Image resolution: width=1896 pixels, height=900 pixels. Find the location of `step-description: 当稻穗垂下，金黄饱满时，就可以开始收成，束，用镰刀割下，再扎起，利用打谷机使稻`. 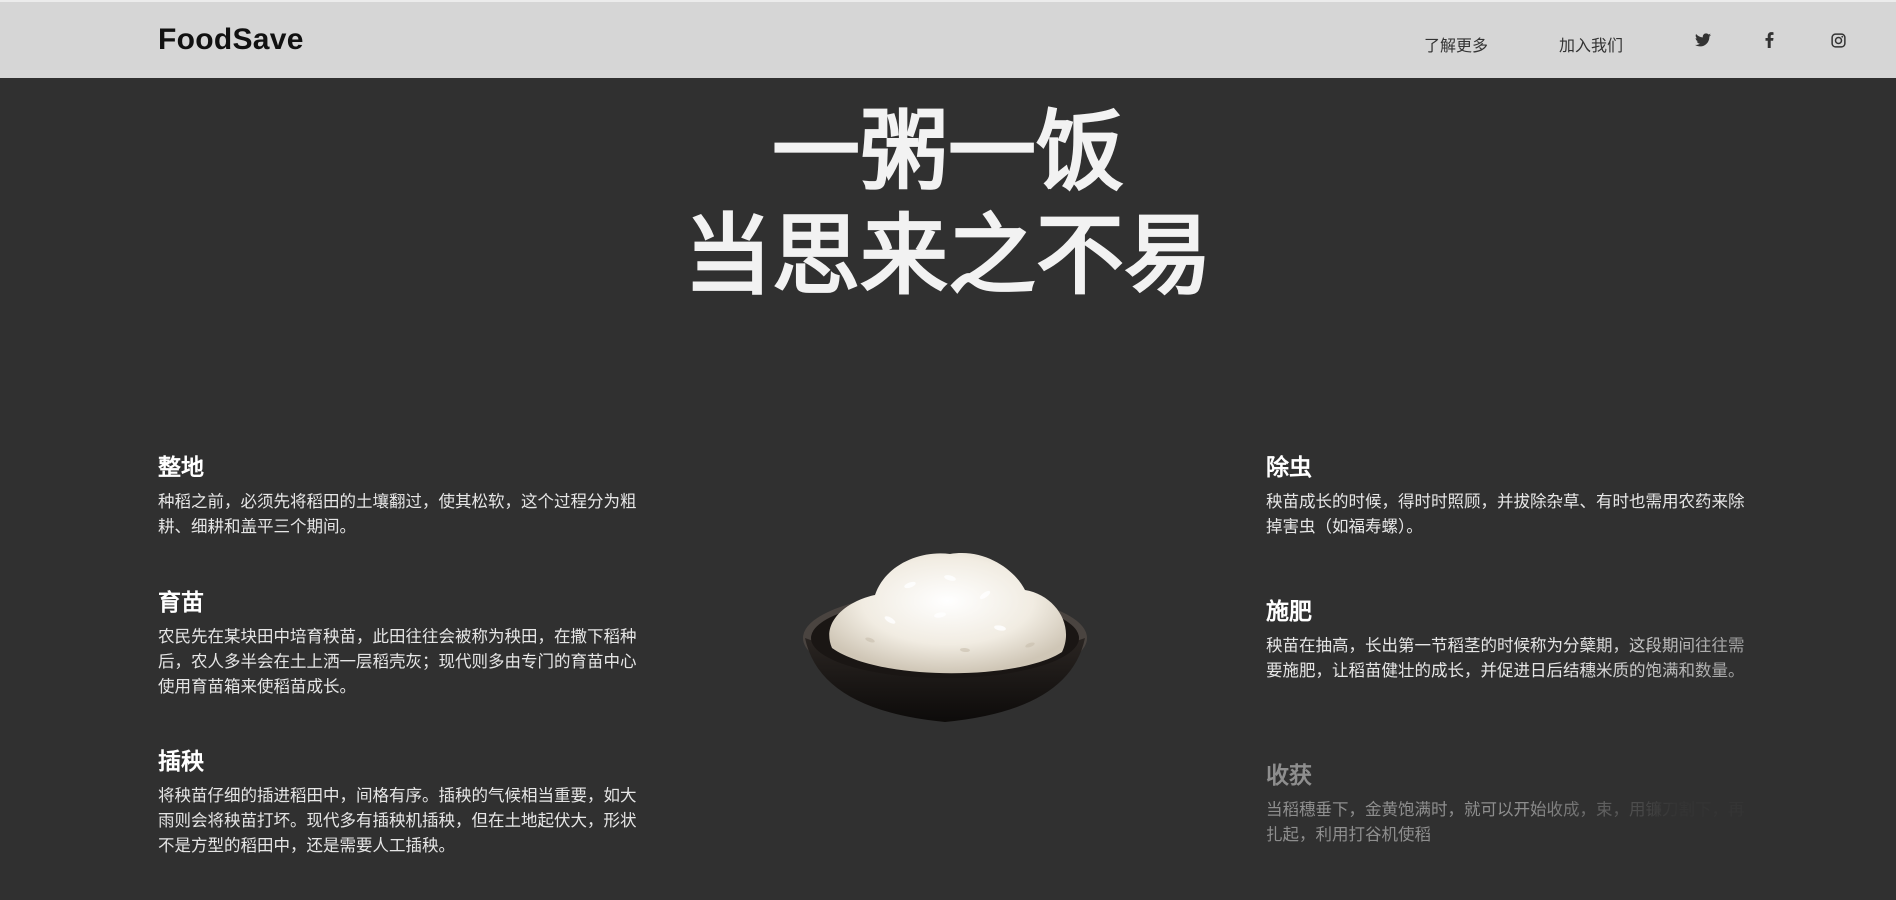

step-description: 当稻穗垂下，金黄饱满时，就可以开始收成，束，用镰刀割下，再扎起，利用打谷机使稻 is located at coordinates (1505, 822).